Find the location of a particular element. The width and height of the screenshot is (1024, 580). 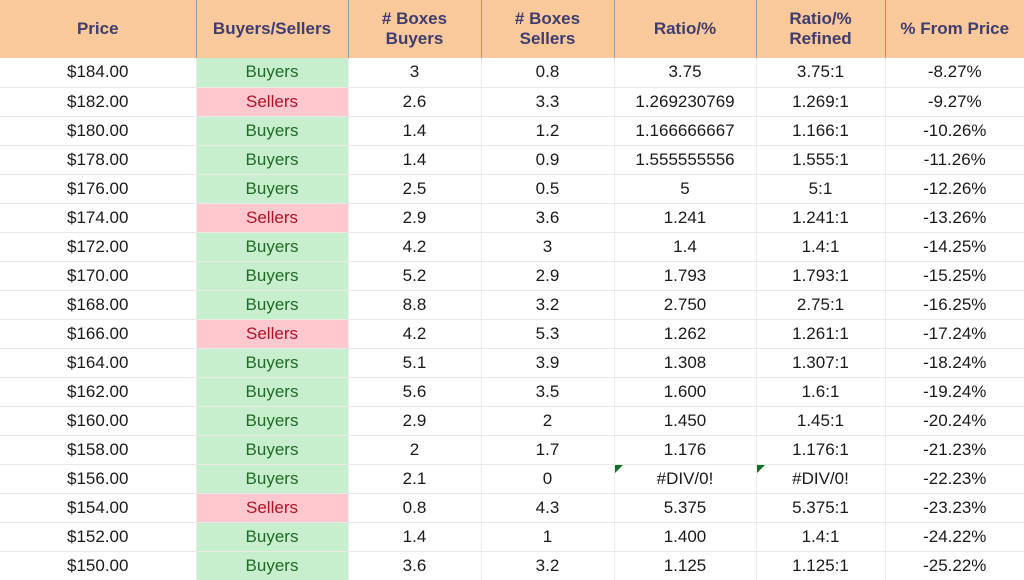

cell-pct_from_price: -10.26% is located at coordinates (954, 131).